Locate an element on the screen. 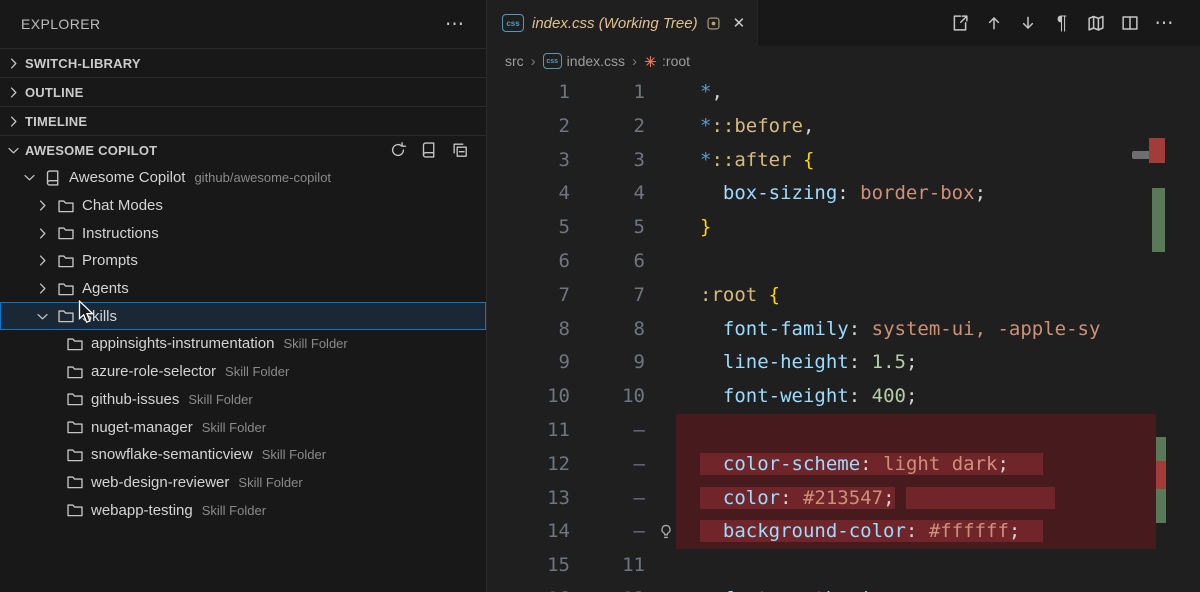 The image size is (1200, 592). tree-item: Instructions is located at coordinates (243, 233).